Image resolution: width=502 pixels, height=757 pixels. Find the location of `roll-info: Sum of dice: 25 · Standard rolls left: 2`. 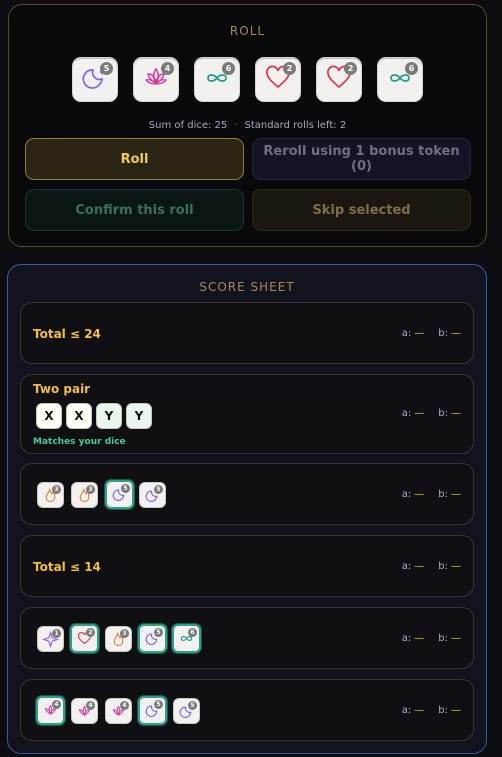

roll-info: Sum of dice: 25 · Standard rolls left: 2 is located at coordinates (247, 125).